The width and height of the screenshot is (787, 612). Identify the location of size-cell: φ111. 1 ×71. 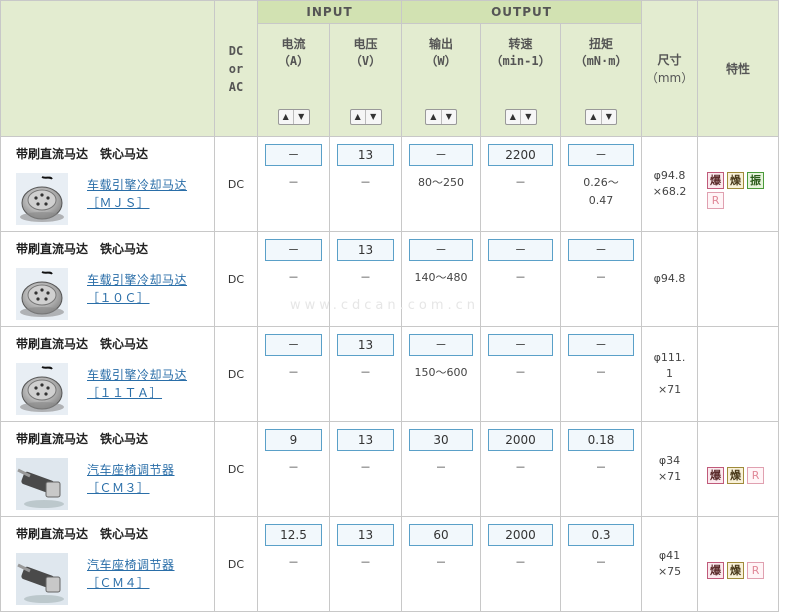
(670, 374).